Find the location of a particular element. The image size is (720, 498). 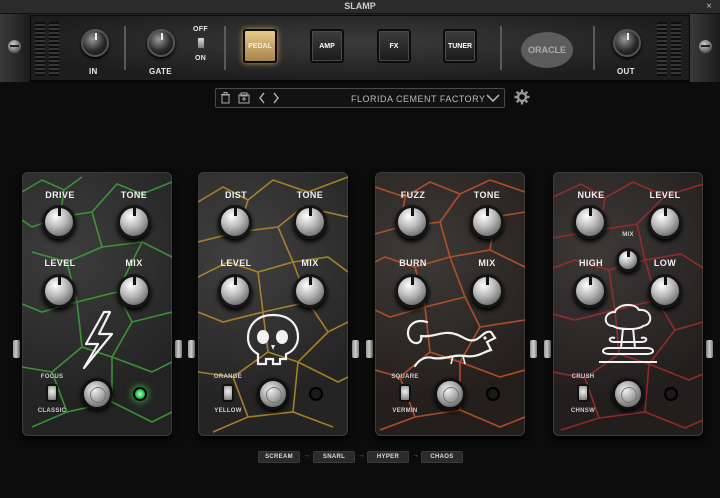

burn-label: BURN is located at coordinates (413, 263).